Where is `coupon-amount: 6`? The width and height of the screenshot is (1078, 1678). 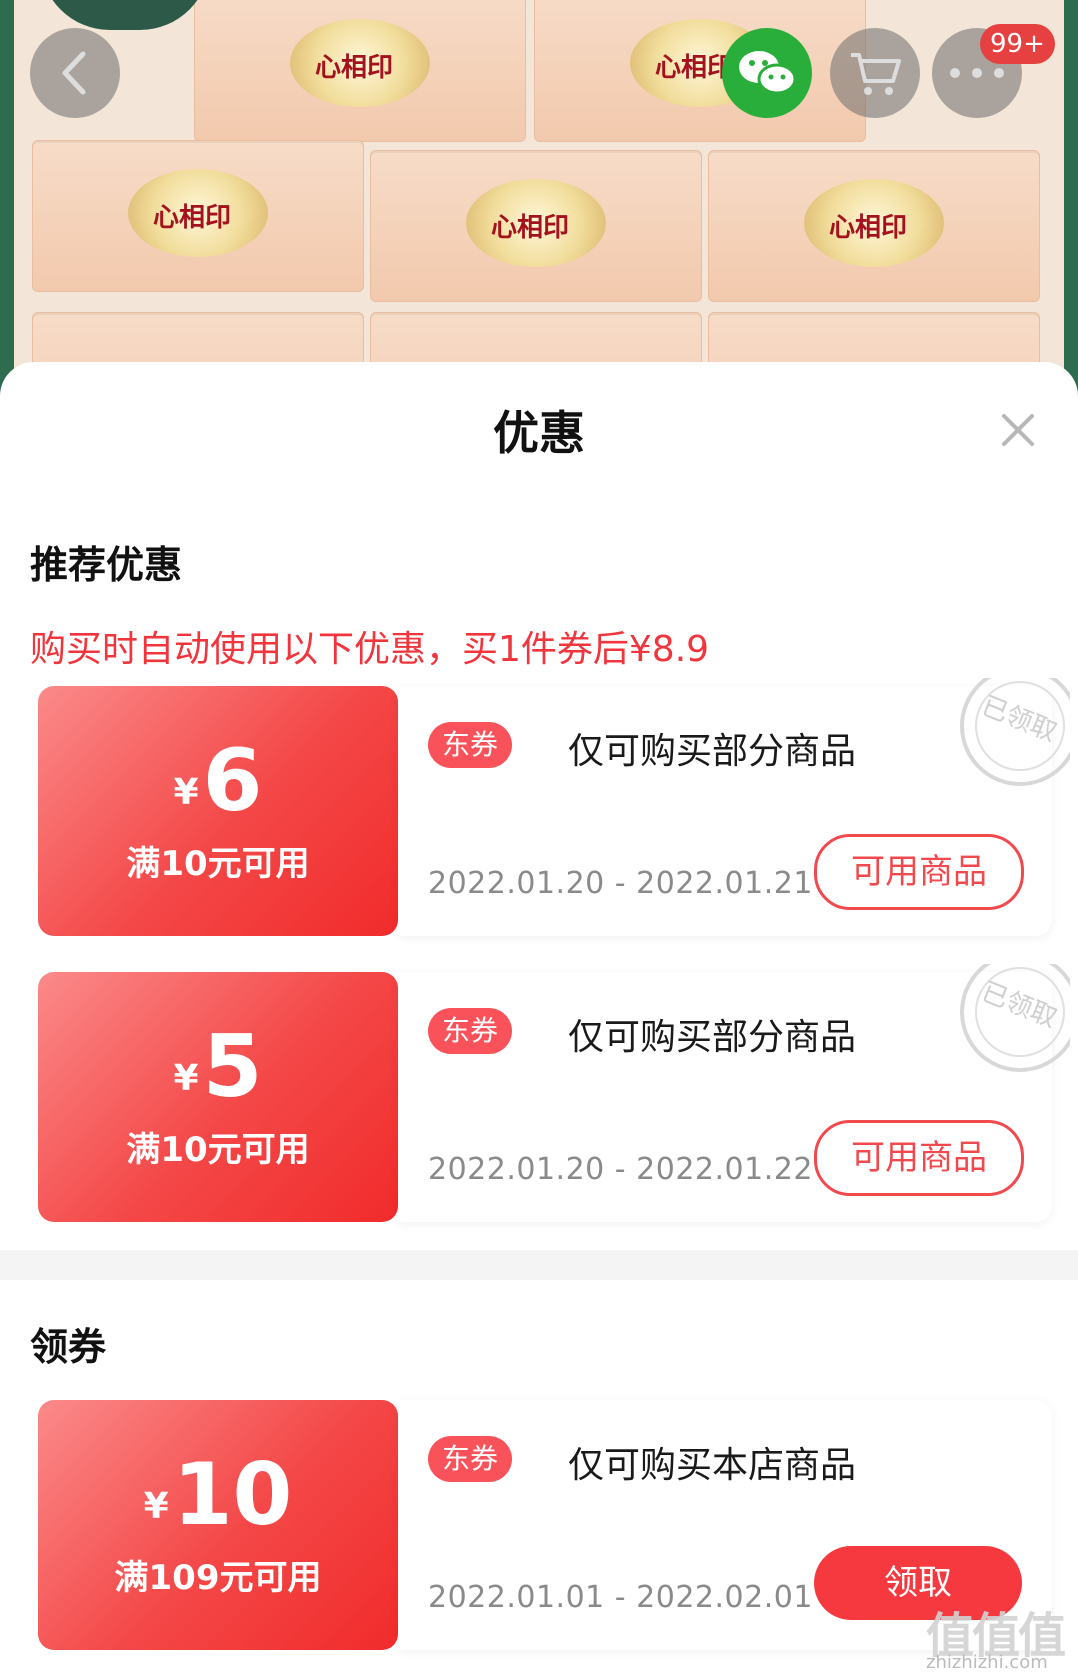 coupon-amount: 6 is located at coordinates (232, 781).